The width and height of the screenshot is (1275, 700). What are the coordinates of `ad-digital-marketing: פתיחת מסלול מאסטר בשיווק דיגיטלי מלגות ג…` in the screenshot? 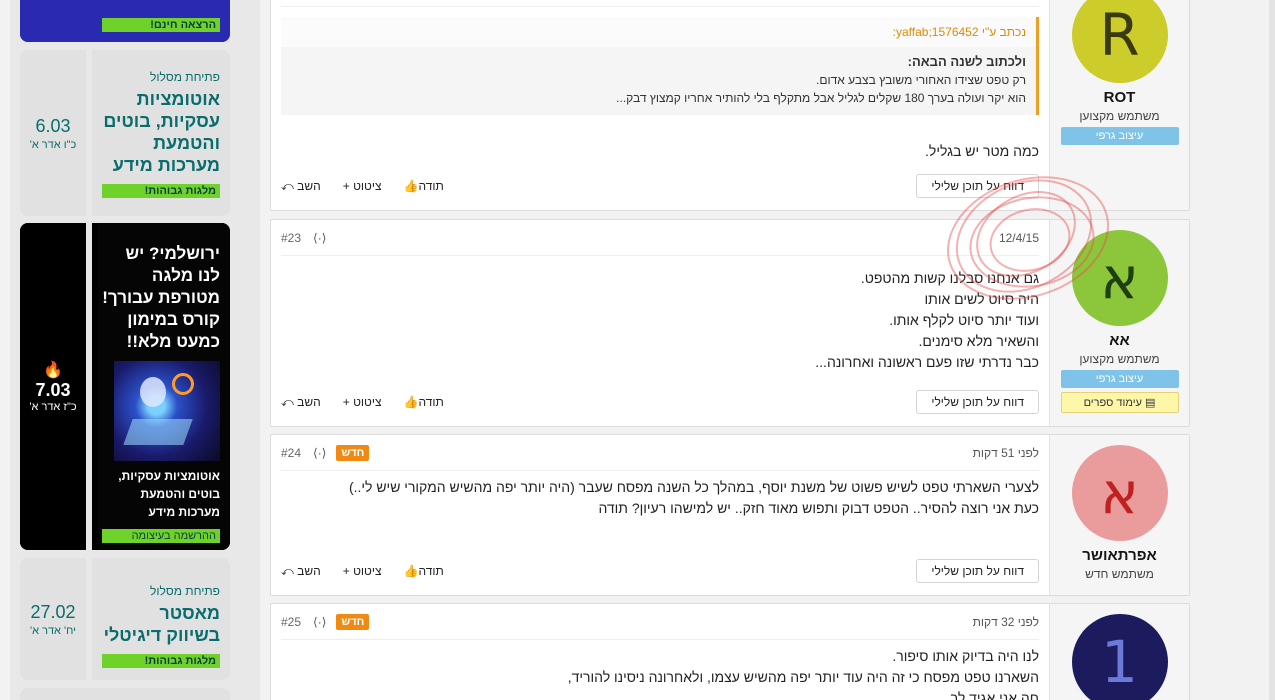 It's located at (125, 619).